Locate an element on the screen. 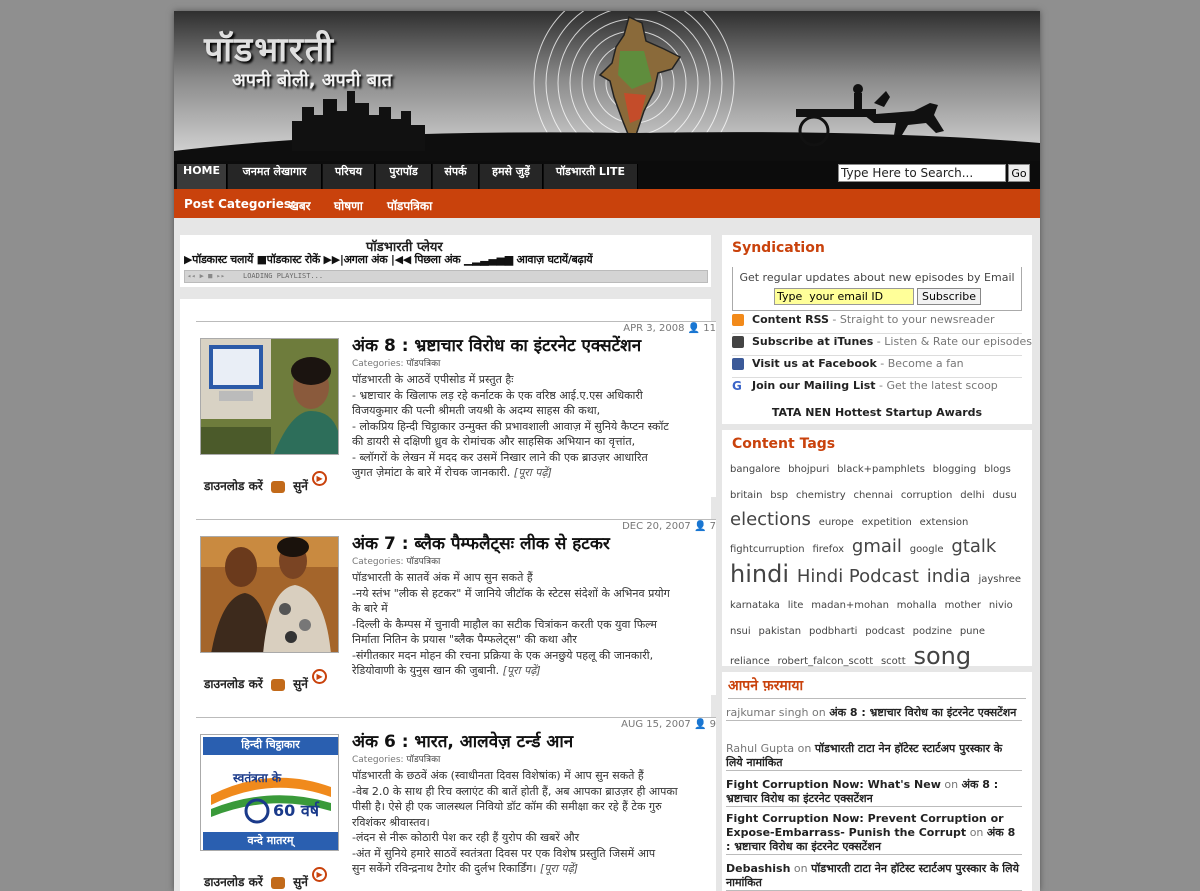 This screenshot has width=1200, height=891. email-input is located at coordinates (844, 296).